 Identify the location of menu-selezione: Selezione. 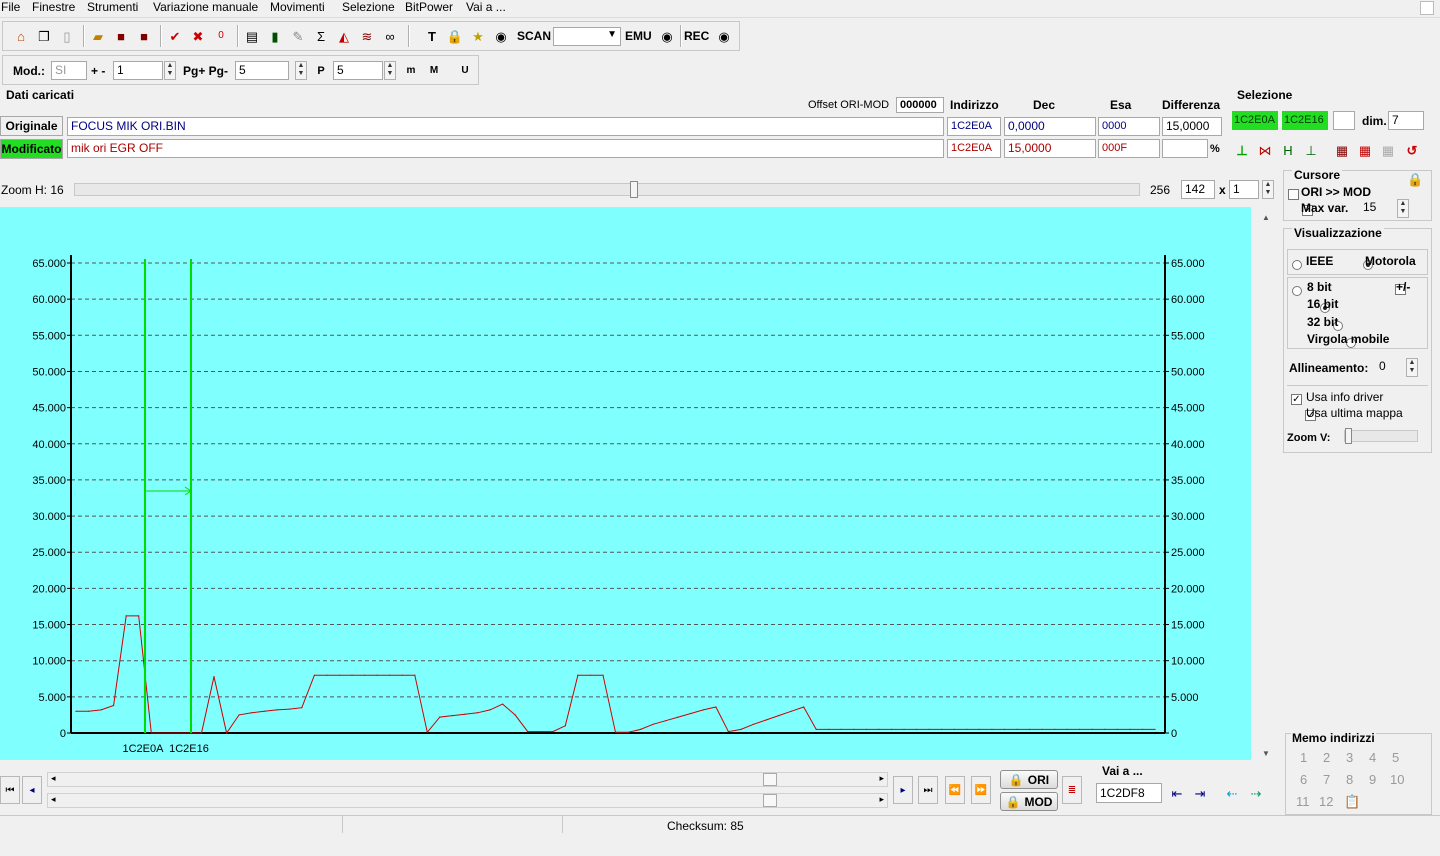
(368, 7).